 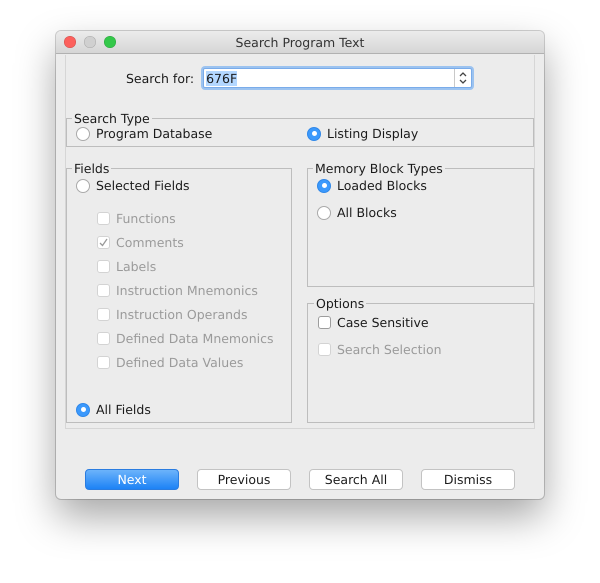 I want to click on search-field: 676F, so click(x=337, y=78).